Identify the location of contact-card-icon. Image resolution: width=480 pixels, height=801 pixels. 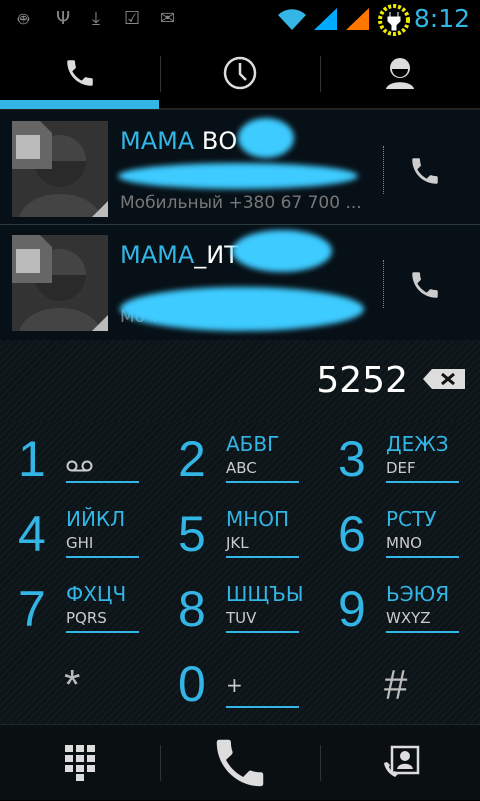
(402, 761).